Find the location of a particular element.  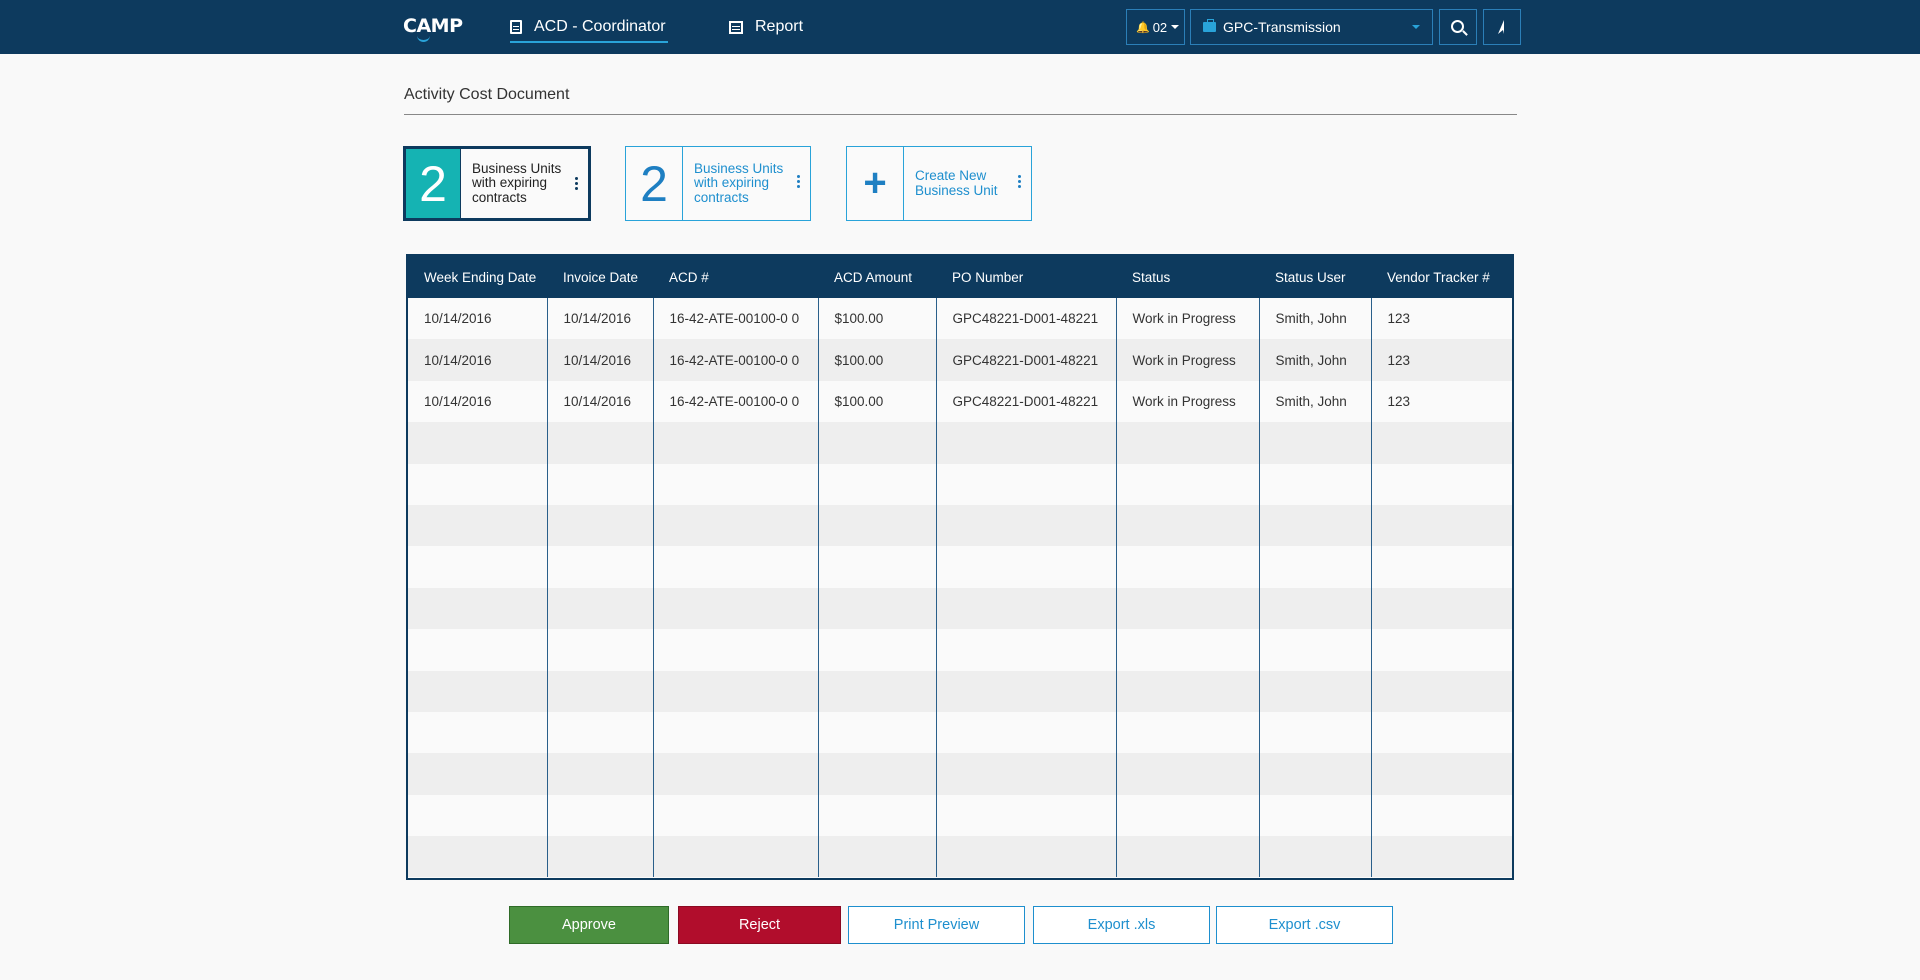

card-create-business-unit: + Create New Business Unit is located at coordinates (939, 183).